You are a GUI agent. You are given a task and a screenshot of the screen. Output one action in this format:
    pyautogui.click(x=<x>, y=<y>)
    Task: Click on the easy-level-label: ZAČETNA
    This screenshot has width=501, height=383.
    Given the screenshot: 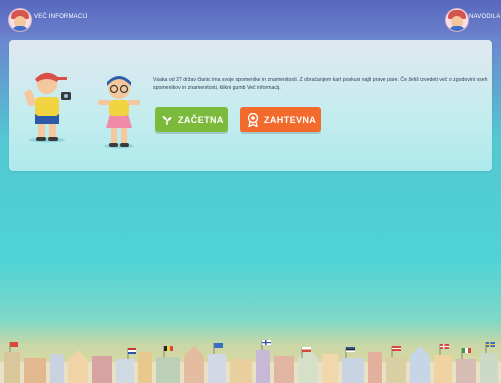 What is the action you would take?
    pyautogui.click(x=201, y=119)
    